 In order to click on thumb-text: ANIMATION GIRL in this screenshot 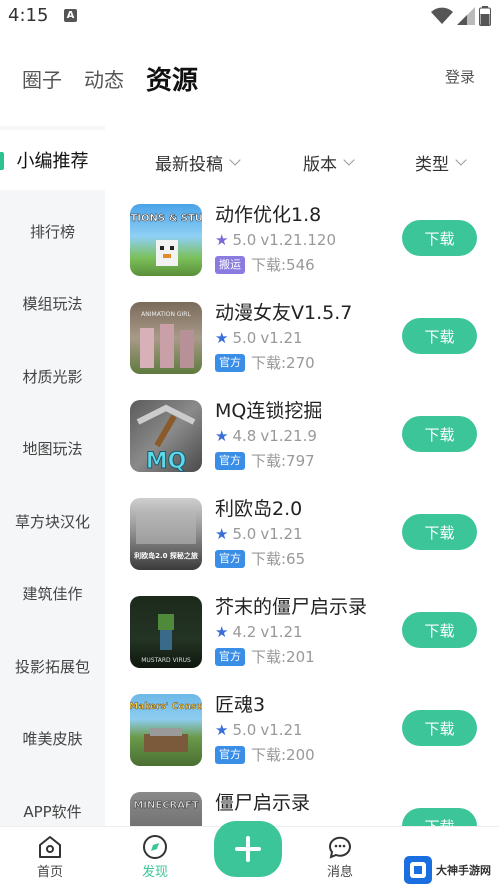, I will do `click(166, 314)`.